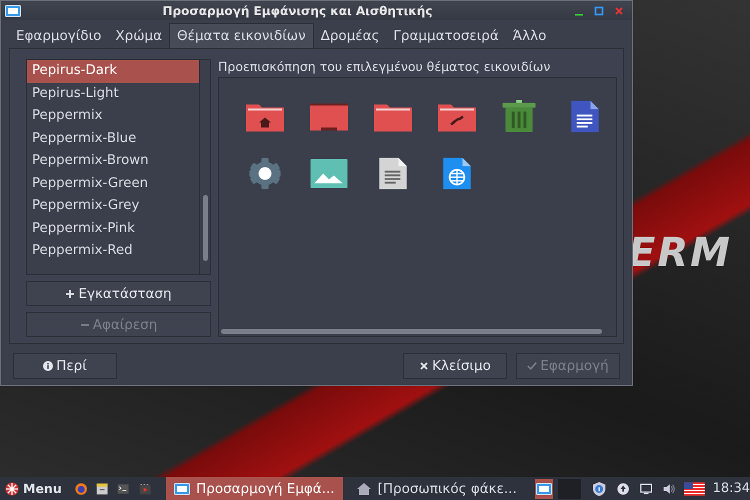  What do you see at coordinates (70, 293) in the screenshot?
I see `plus-icon` at bounding box center [70, 293].